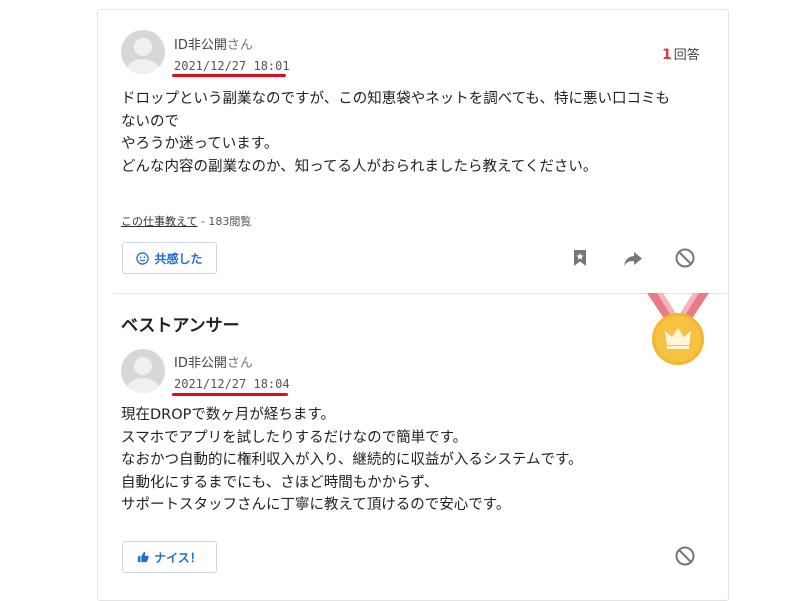 Image resolution: width=800 pixels, height=601 pixels. What do you see at coordinates (230, 394) in the screenshot?
I see `answer-date-underline` at bounding box center [230, 394].